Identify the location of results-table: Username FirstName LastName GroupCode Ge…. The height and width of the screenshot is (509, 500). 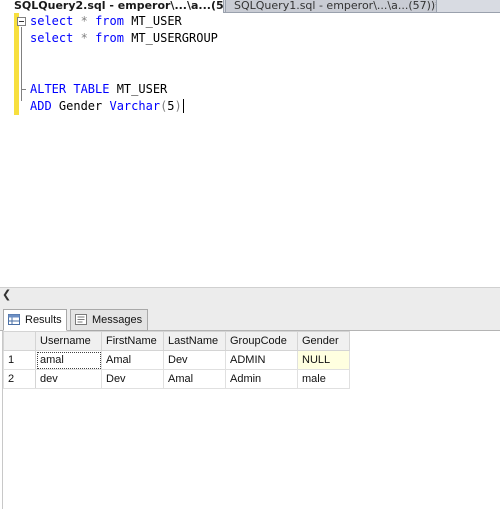
(176, 360).